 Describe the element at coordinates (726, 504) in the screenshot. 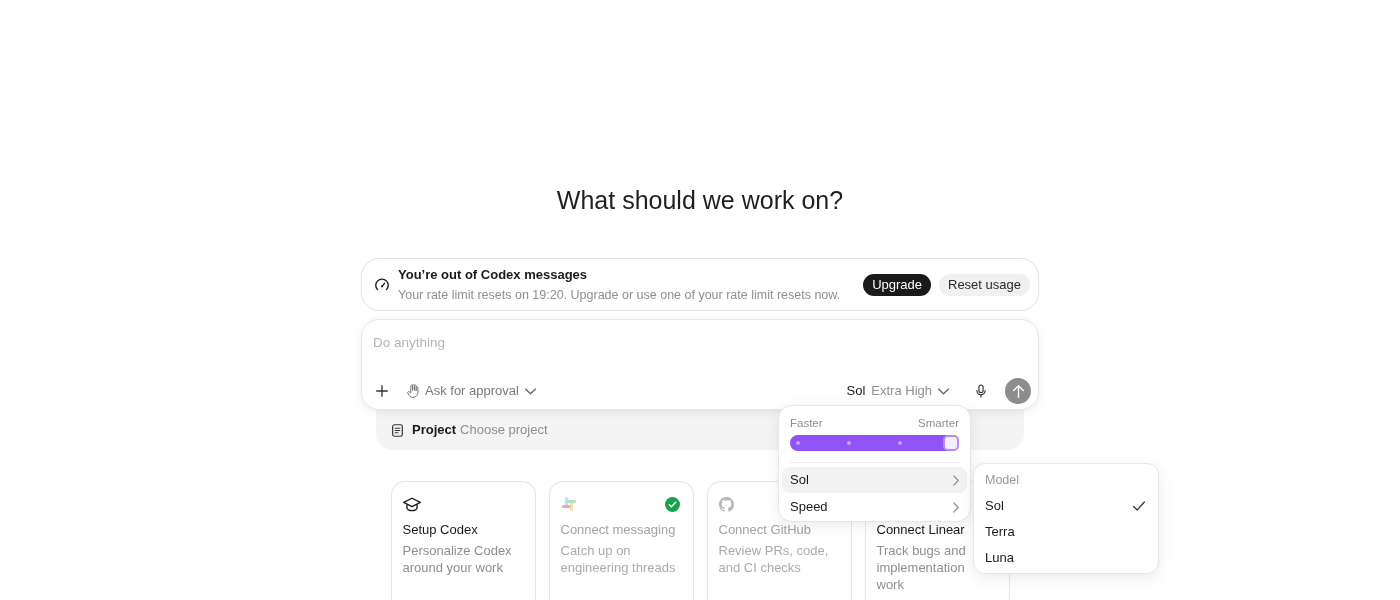

I see `cat-logo-icon` at that location.